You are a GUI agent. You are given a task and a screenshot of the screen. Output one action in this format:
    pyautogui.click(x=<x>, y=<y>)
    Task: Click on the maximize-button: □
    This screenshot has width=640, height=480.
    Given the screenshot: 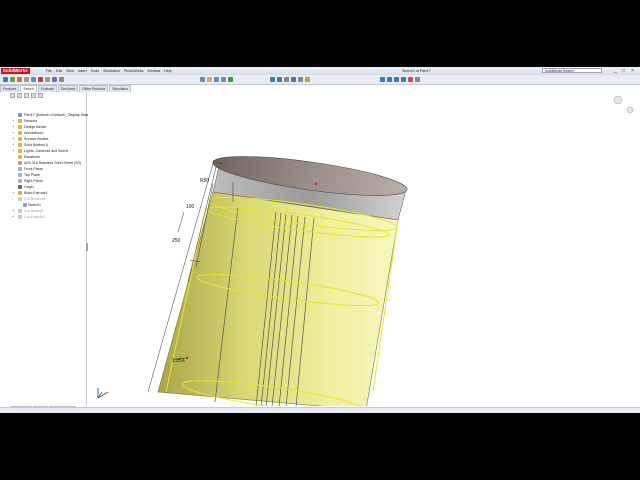 What is the action you would take?
    pyautogui.click(x=623, y=71)
    